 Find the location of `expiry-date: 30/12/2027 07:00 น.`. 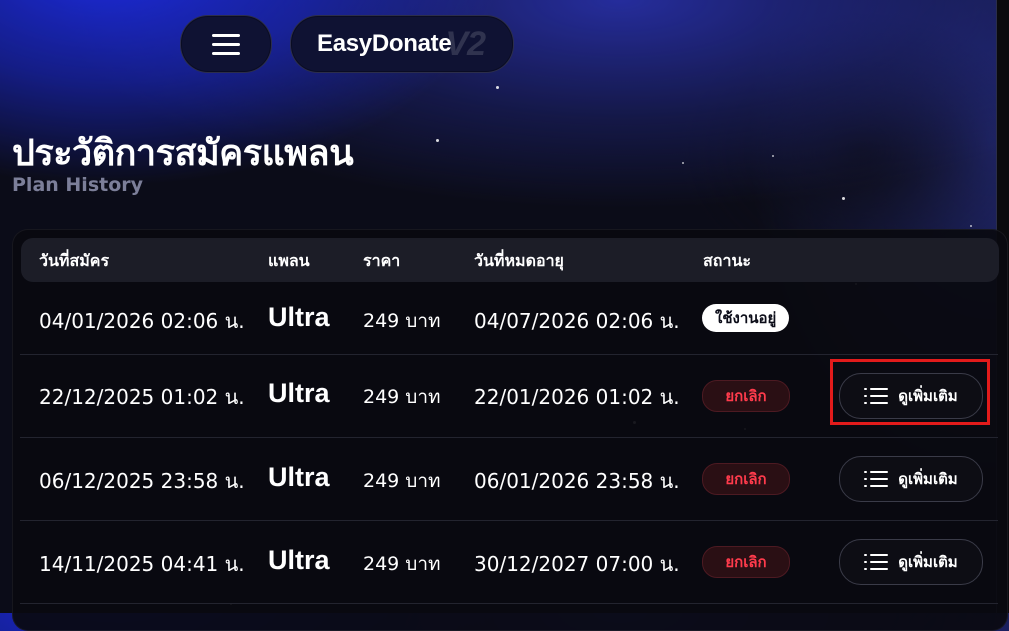

expiry-date: 30/12/2027 07:00 น. is located at coordinates (577, 564).